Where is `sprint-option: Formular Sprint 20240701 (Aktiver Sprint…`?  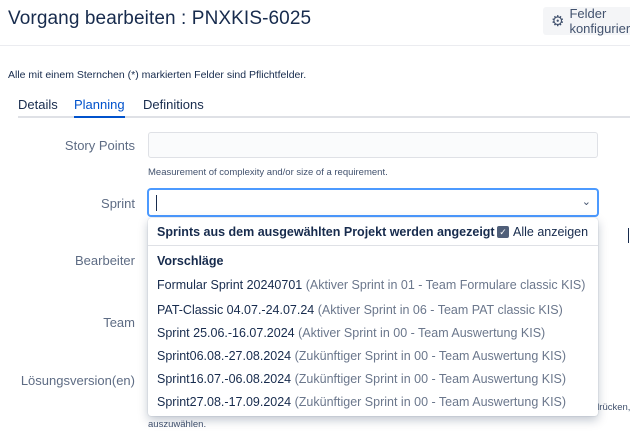 sprint-option: Formular Sprint 20240701 (Aktiver Sprint… is located at coordinates (371, 285).